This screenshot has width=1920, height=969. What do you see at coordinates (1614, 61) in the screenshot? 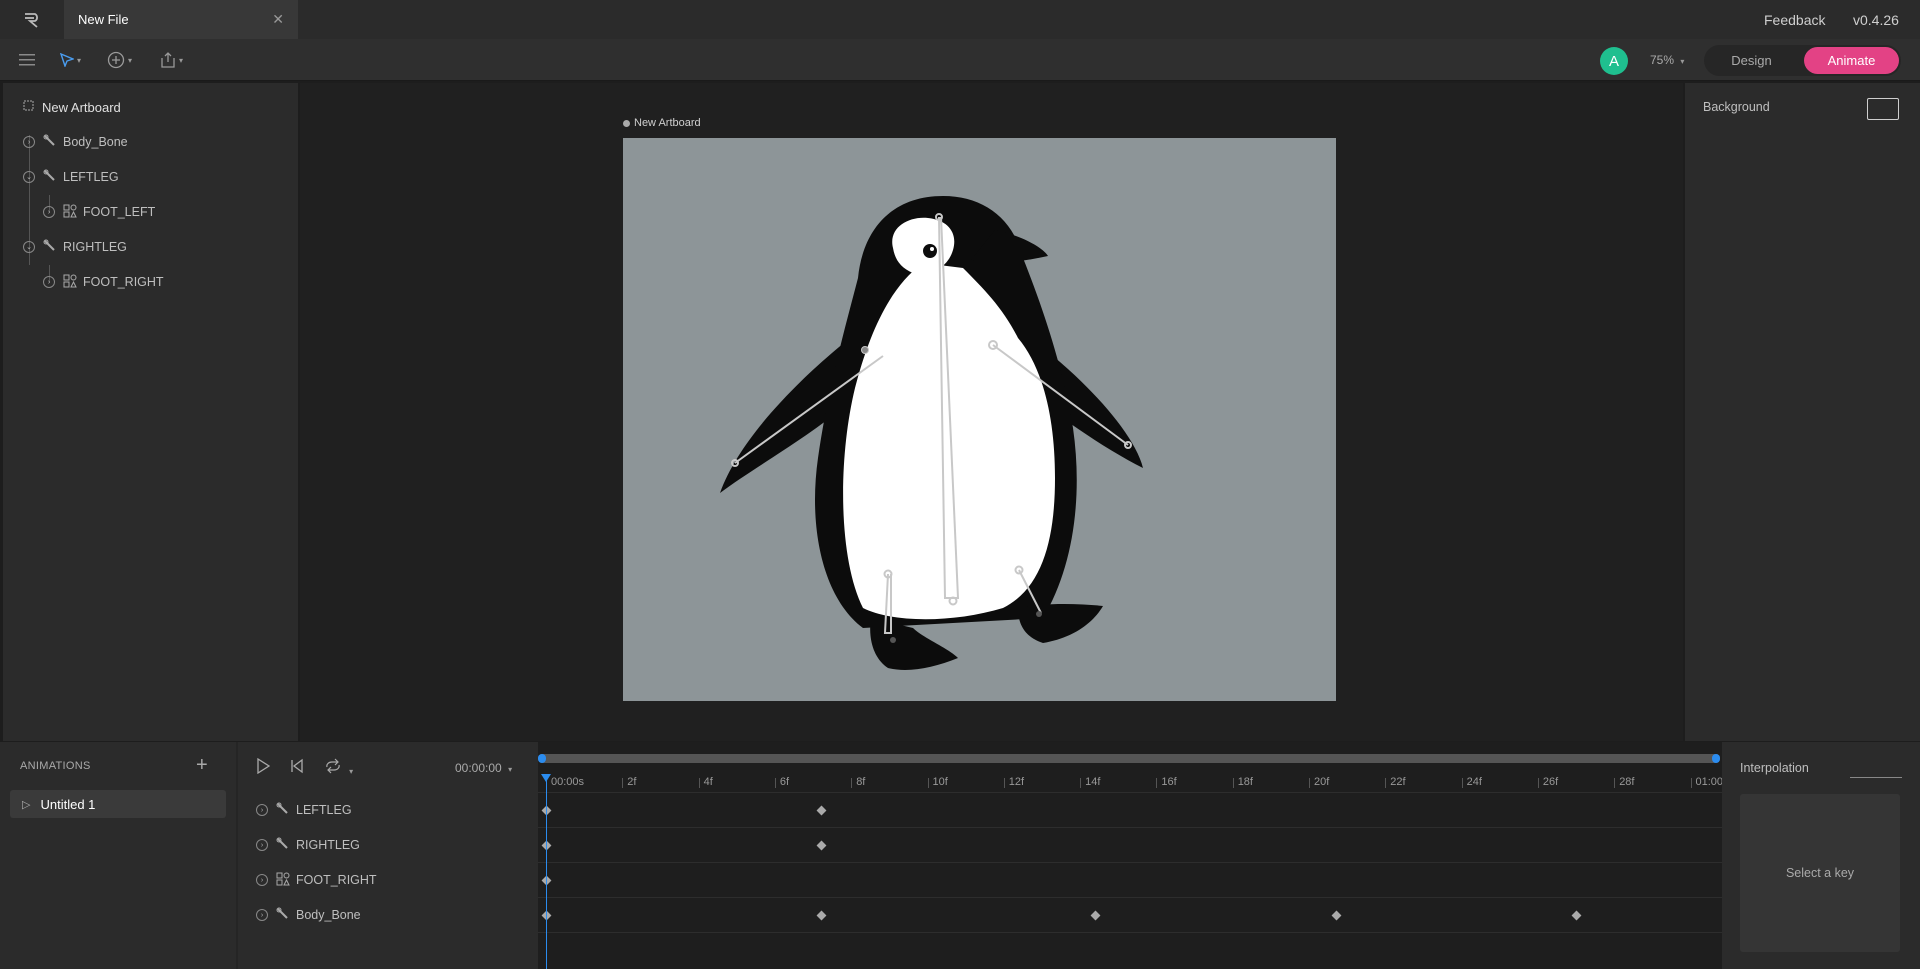
I see `user-avatar: A` at bounding box center [1614, 61].